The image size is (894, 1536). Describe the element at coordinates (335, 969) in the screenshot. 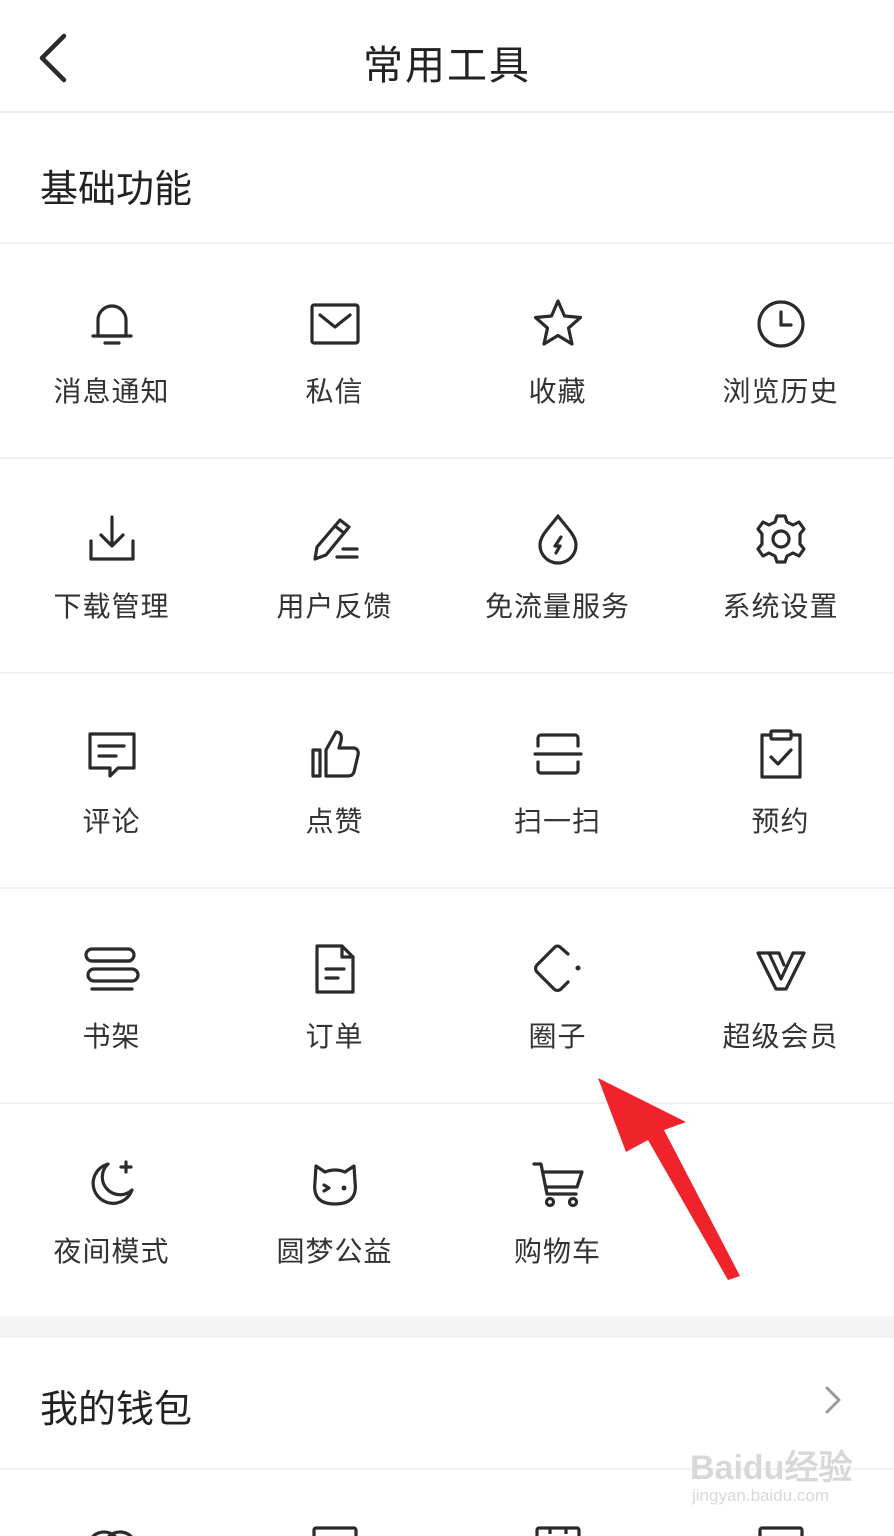

I see `document-icon` at that location.